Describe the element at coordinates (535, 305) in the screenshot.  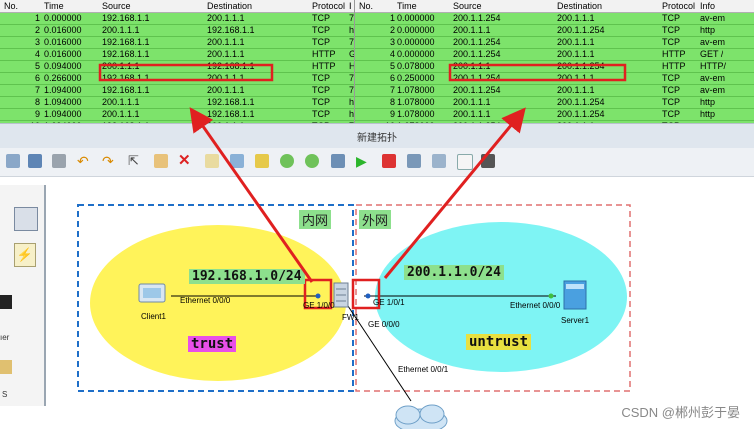
I see `server-port-label: Ethernet 0/0/0` at that location.